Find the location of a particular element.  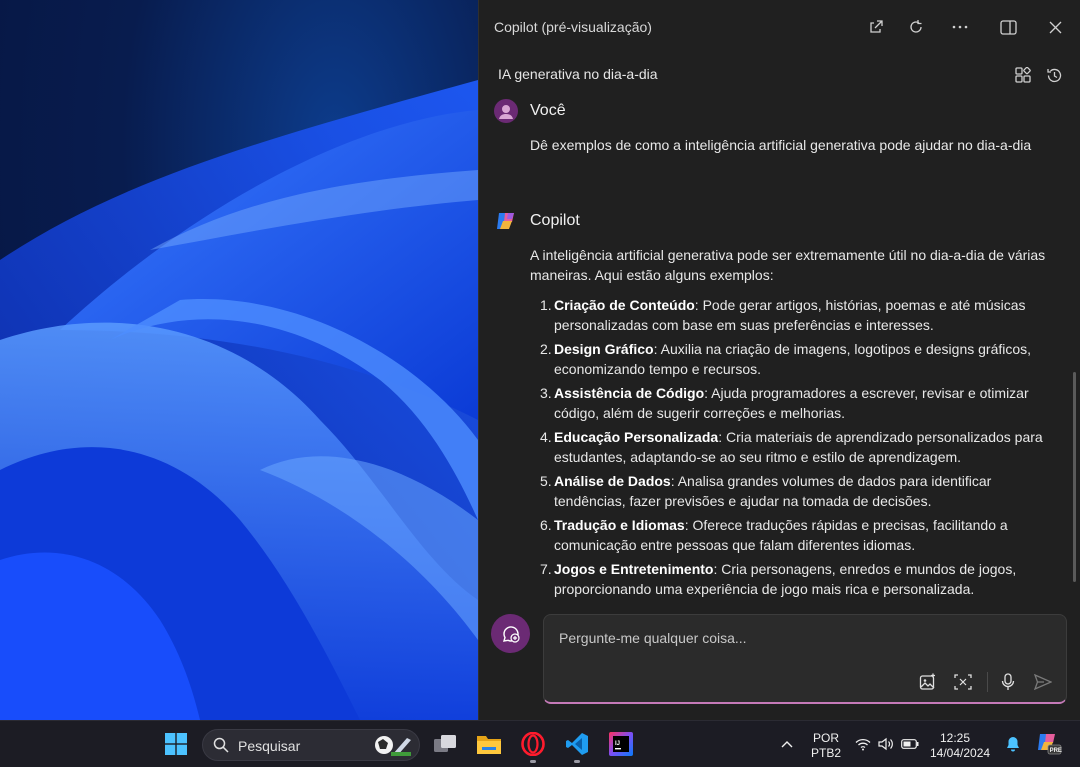

close-icon is located at coordinates (1055, 27).